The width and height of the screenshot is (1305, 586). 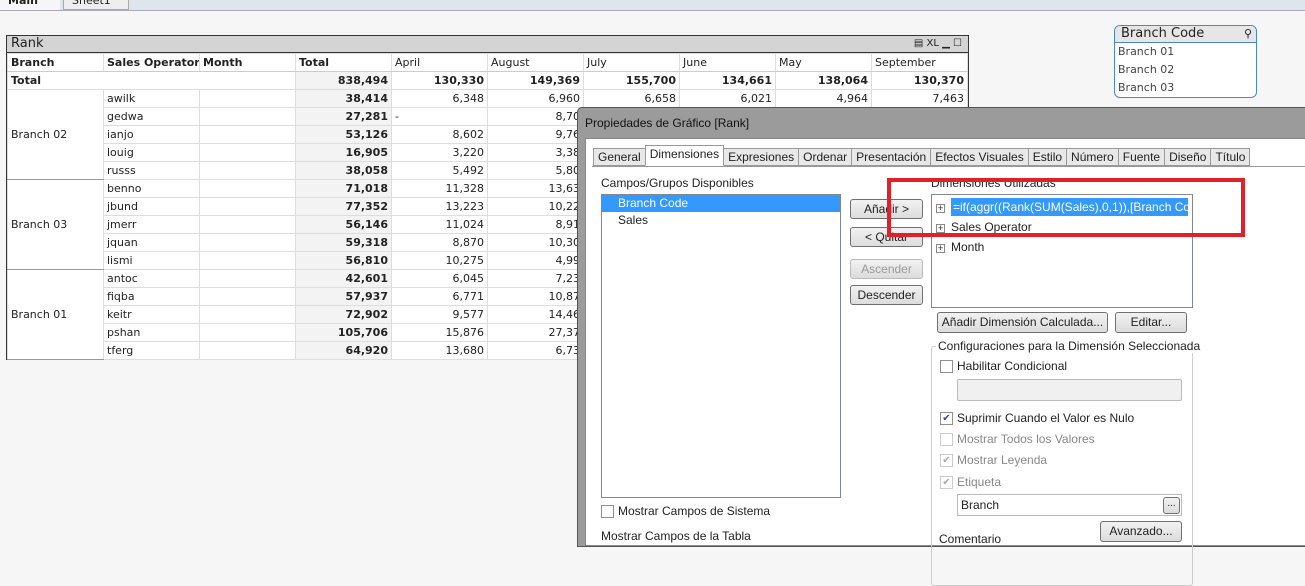 I want to click on value-cell: 11,328, so click(x=439, y=188).